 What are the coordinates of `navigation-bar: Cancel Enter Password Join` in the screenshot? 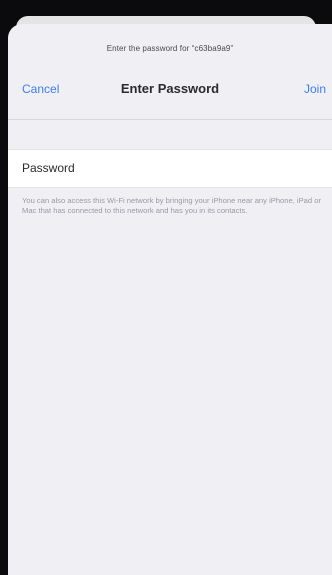 It's located at (170, 90).